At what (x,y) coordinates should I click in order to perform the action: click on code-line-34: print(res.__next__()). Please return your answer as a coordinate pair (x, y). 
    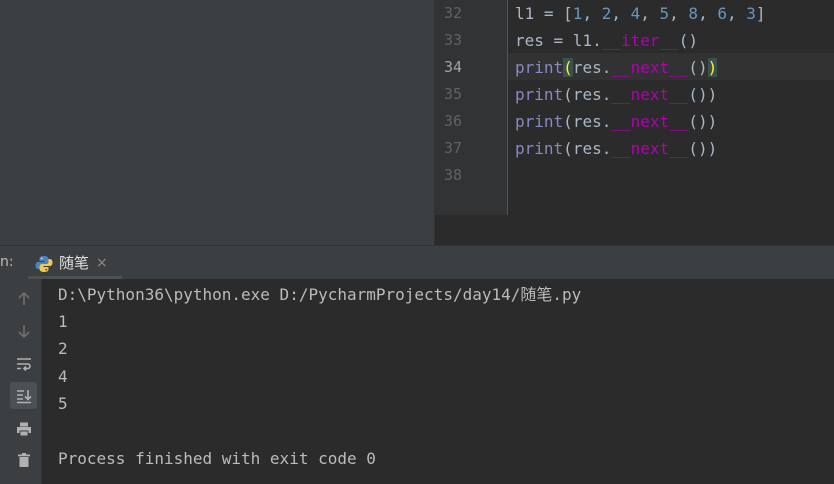
    Looking at the image, I should click on (616, 67).